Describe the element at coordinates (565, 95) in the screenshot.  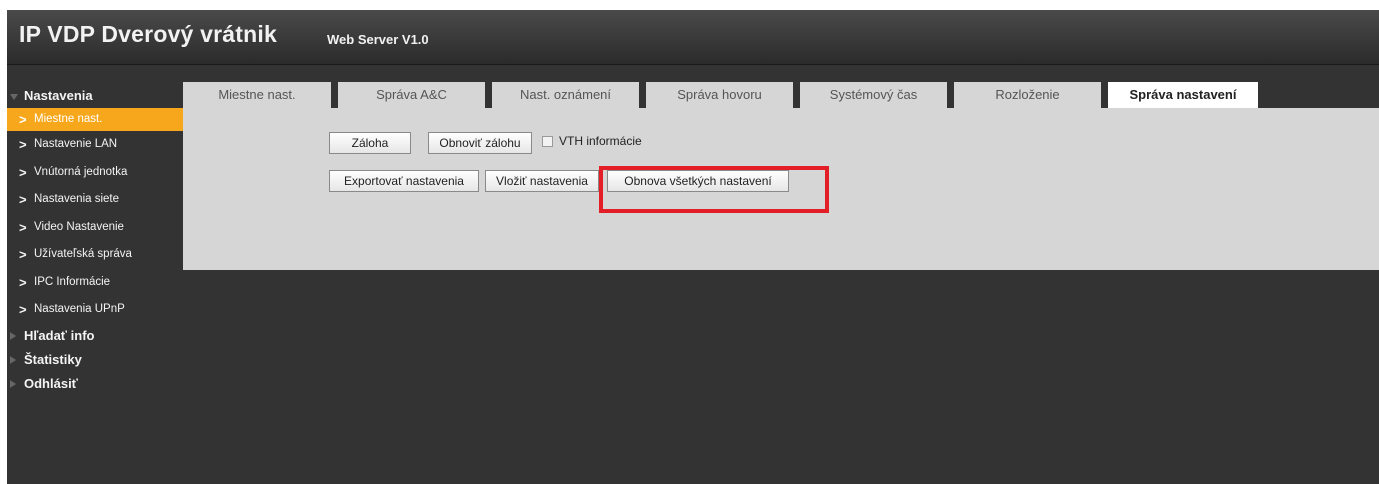
I see `tab-notification-settings: Nast. oznámení` at that location.